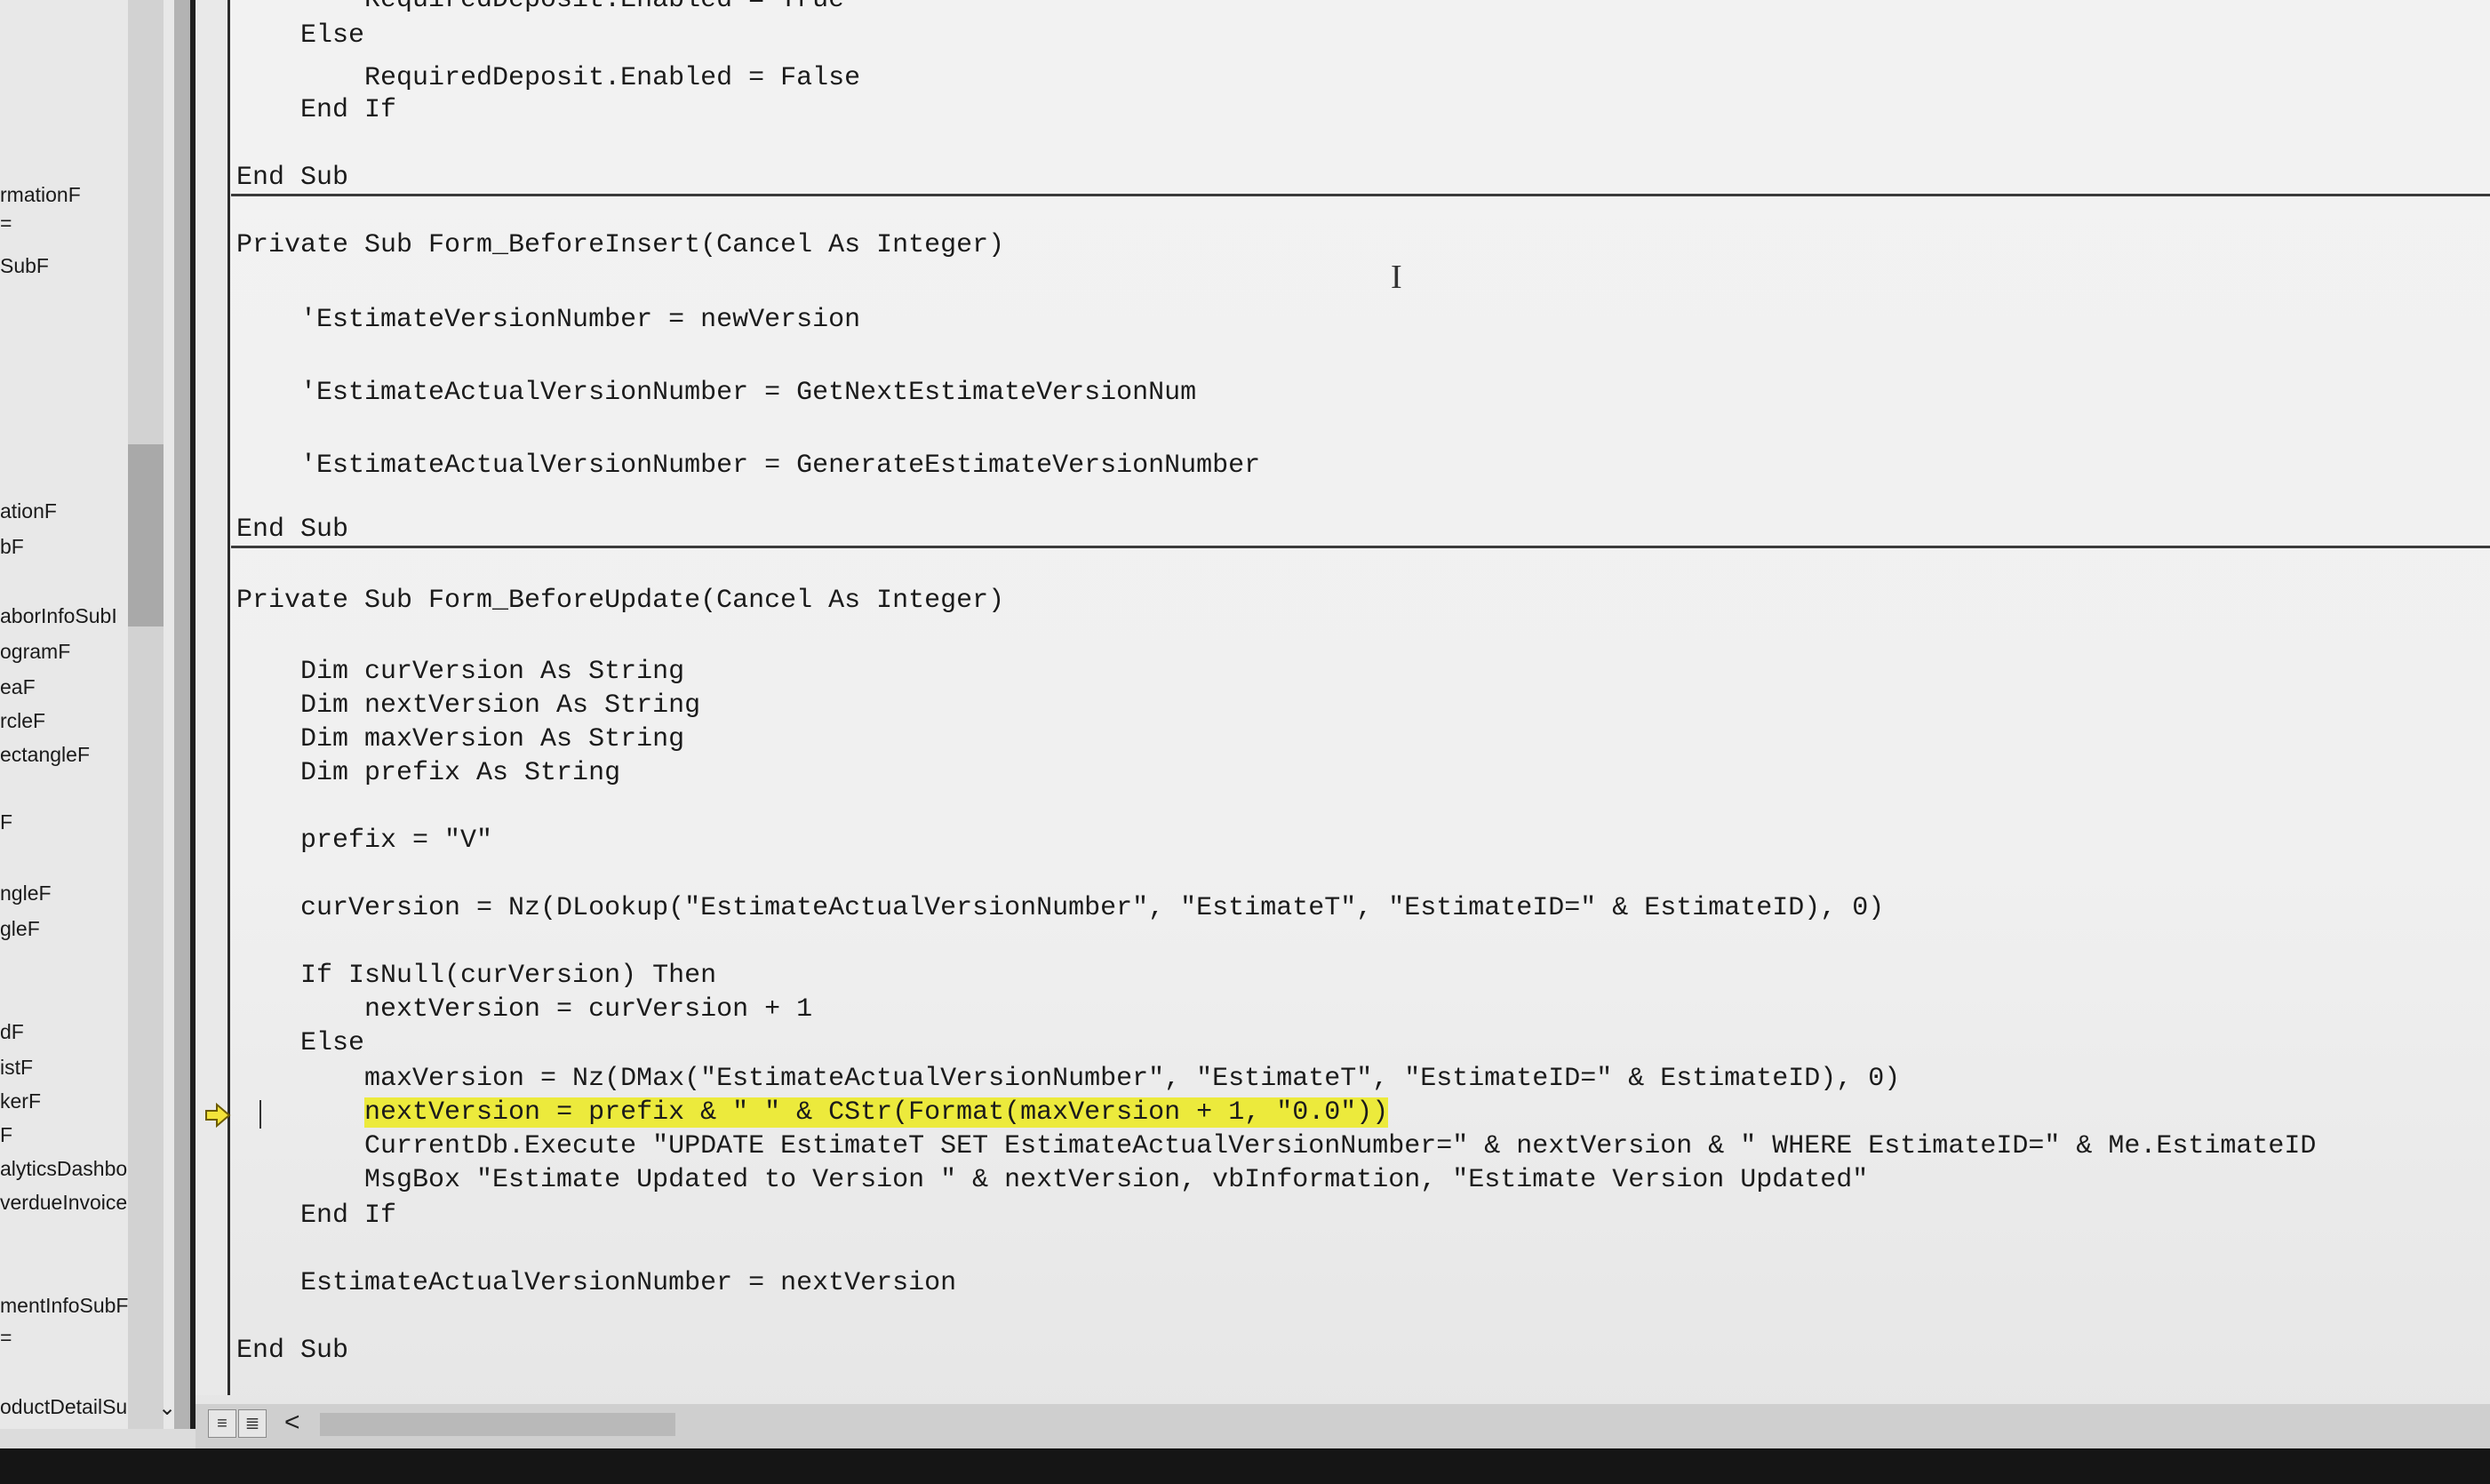 The height and width of the screenshot is (1484, 2490). I want to click on code-line: If IsNull(curVersion) Then, so click(476, 976).